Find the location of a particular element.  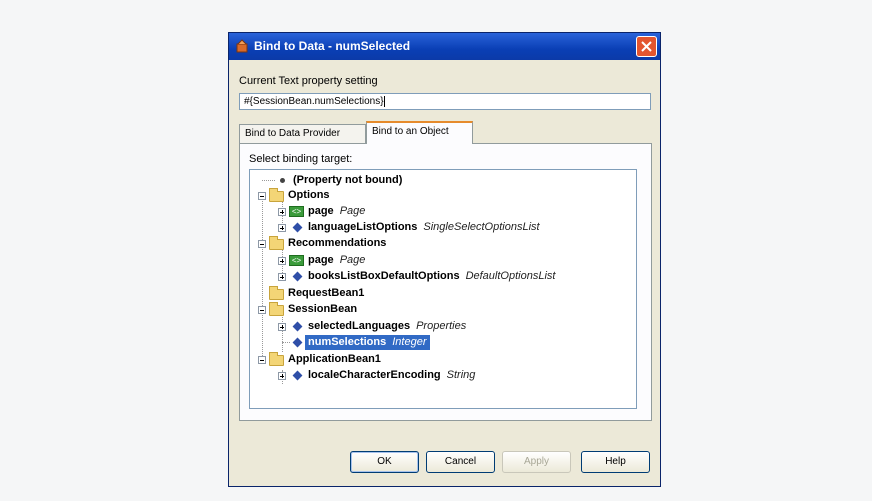

tree-item-application-bean1: ApplicationBean1 is located at coordinates (334, 359).